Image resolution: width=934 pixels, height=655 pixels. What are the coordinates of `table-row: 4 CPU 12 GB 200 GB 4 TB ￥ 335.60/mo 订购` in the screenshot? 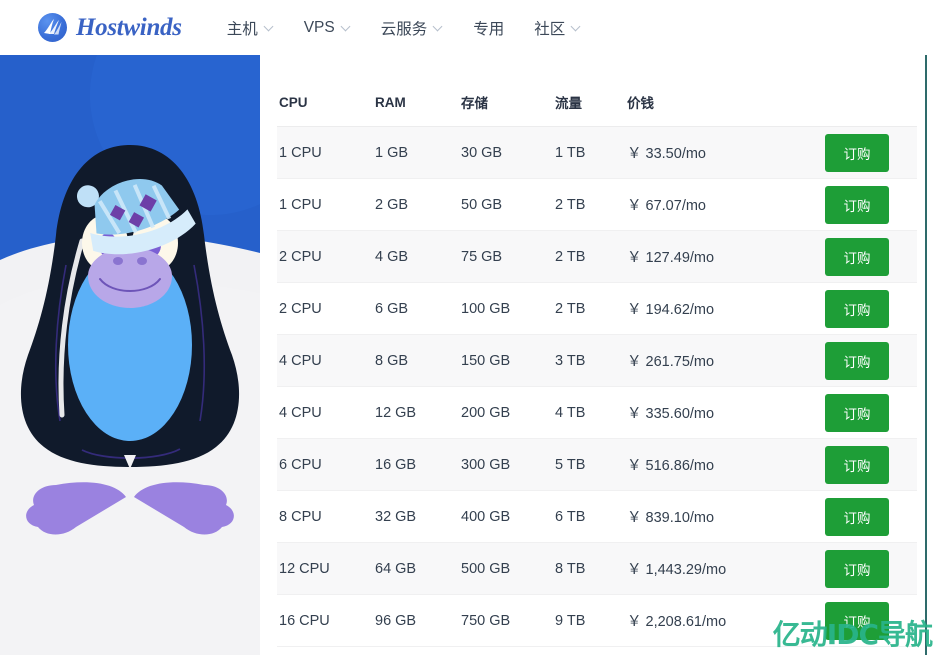 It's located at (597, 412).